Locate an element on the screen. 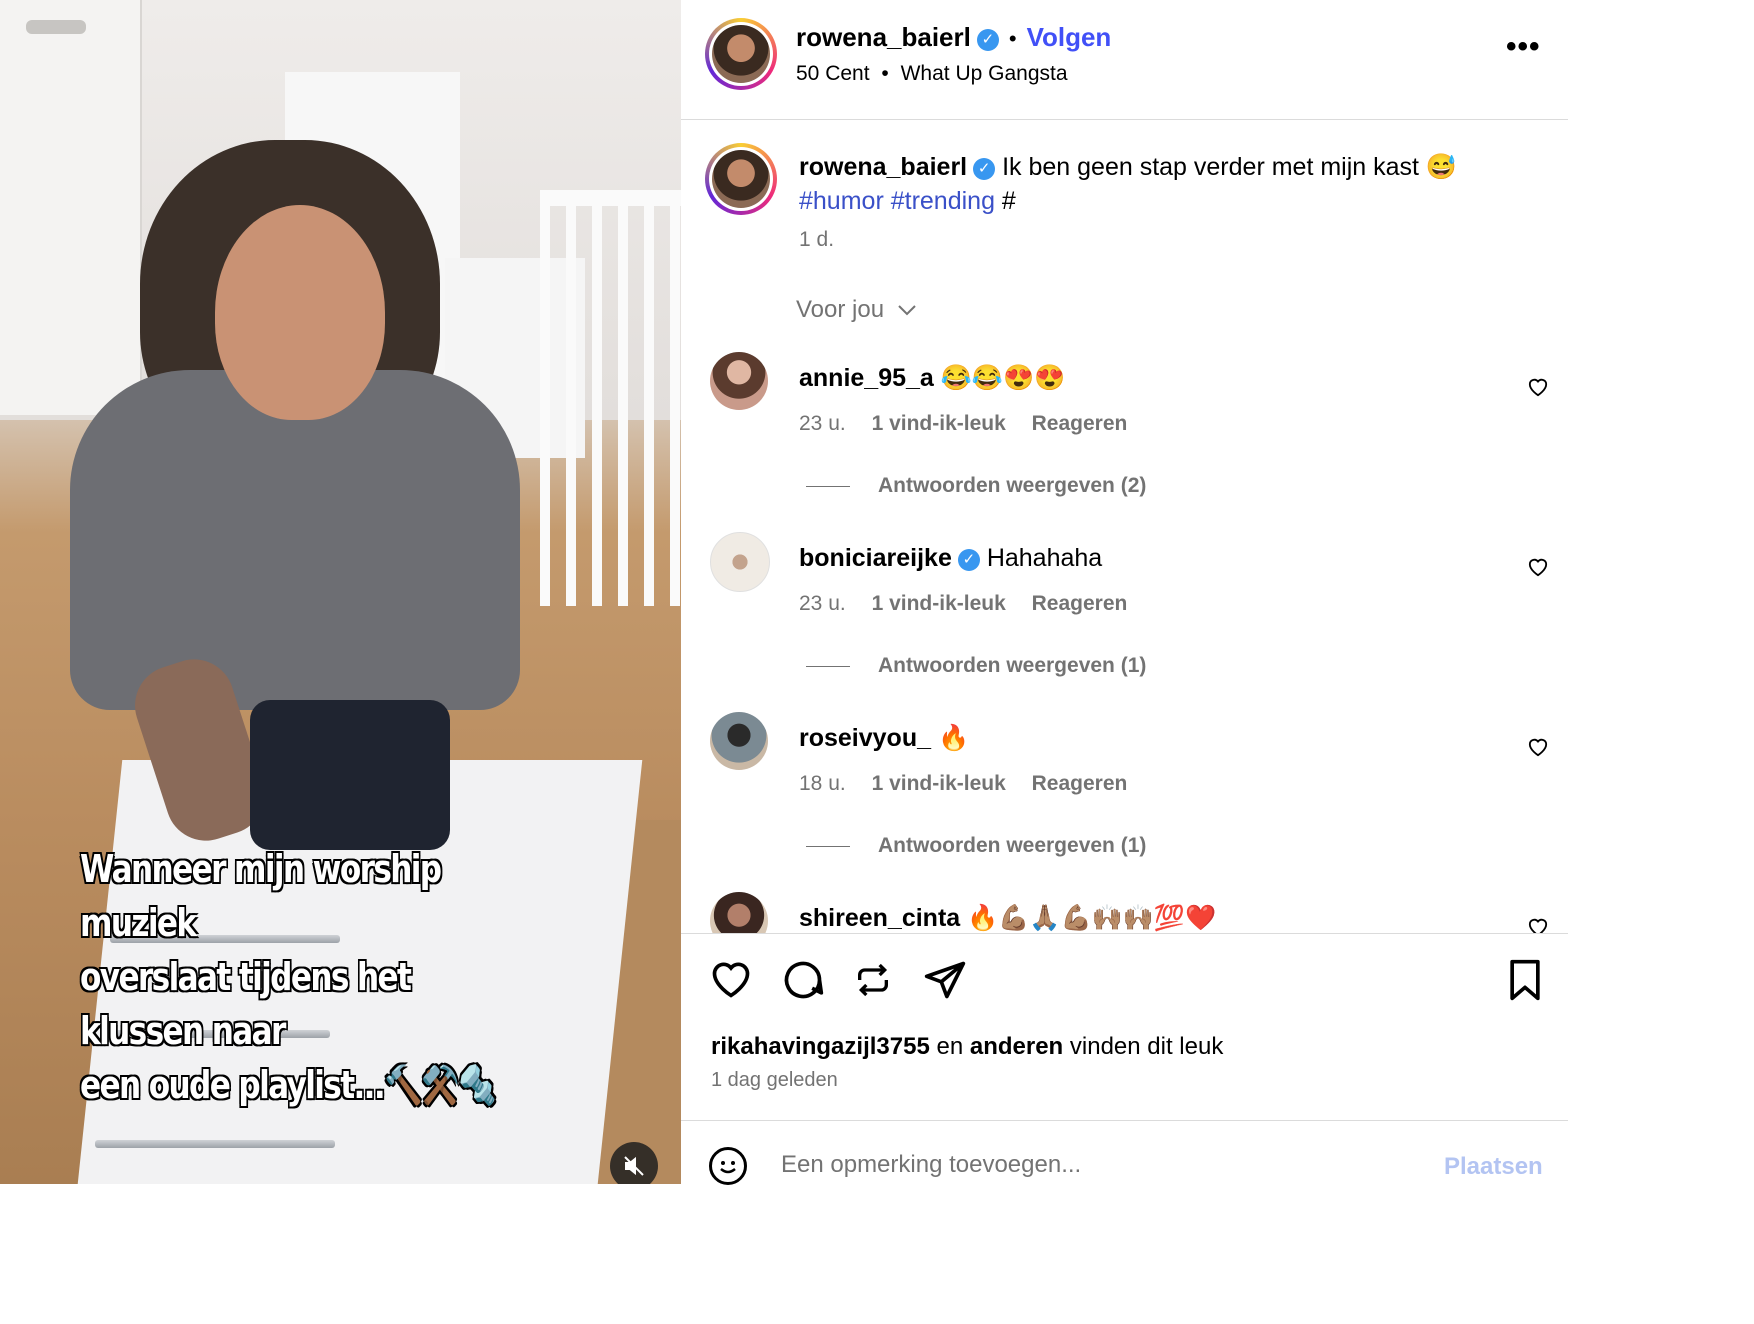 Image resolution: width=1754 pixels, height=1324 pixels. caption-author-avatar is located at coordinates (741, 179).